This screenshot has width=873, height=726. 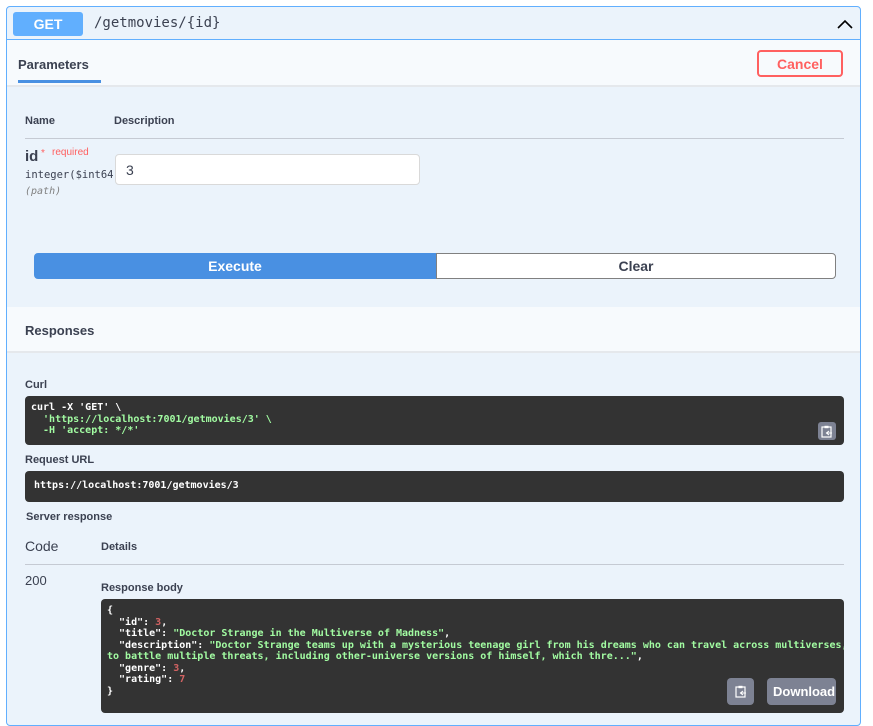 What do you see at coordinates (43, 191) in the screenshot?
I see `parameter-location: (path)` at bounding box center [43, 191].